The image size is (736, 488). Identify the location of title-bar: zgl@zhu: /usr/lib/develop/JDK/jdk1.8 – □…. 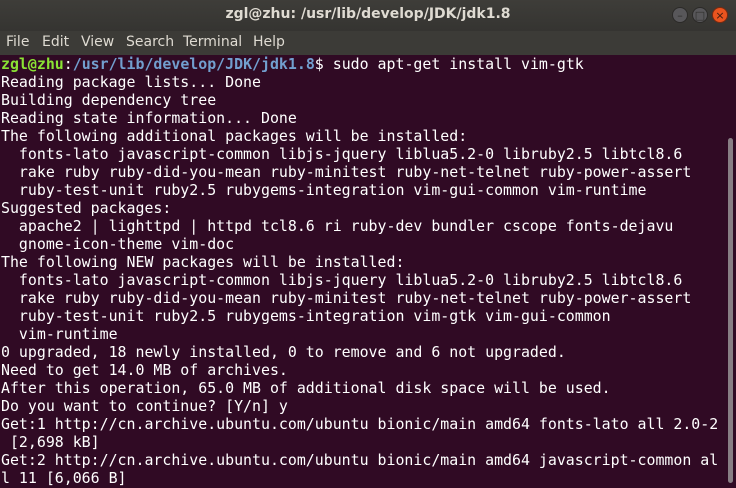
(368, 15).